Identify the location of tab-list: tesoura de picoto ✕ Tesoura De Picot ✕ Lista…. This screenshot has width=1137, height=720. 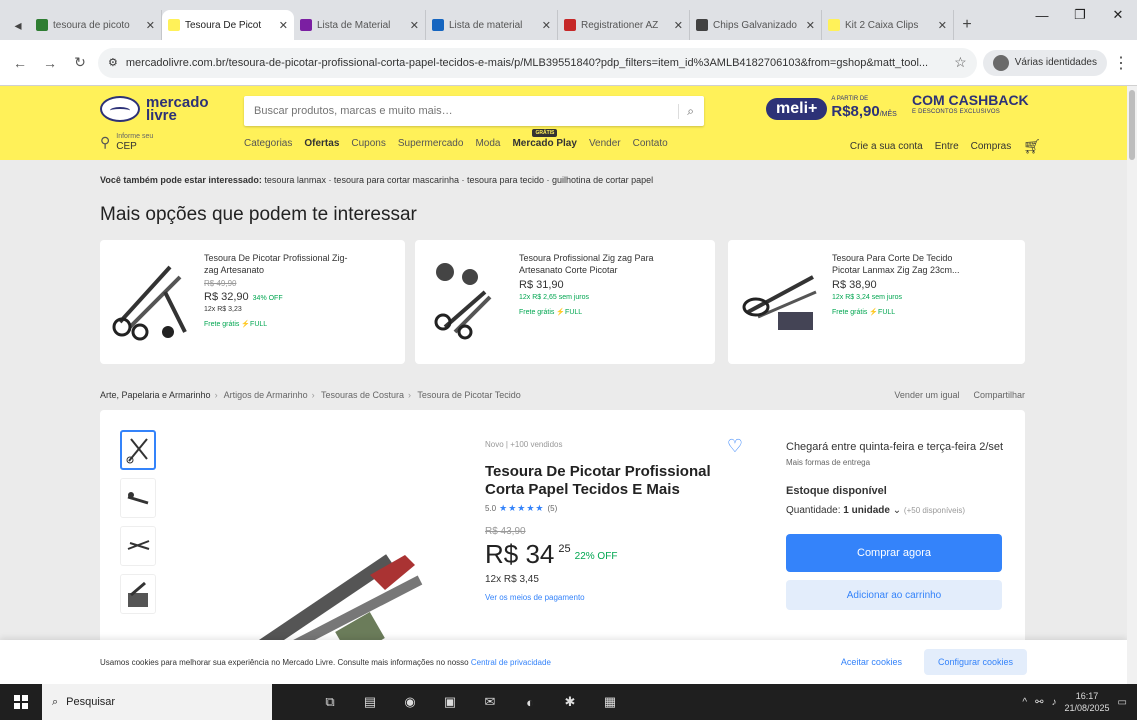
(492, 25).